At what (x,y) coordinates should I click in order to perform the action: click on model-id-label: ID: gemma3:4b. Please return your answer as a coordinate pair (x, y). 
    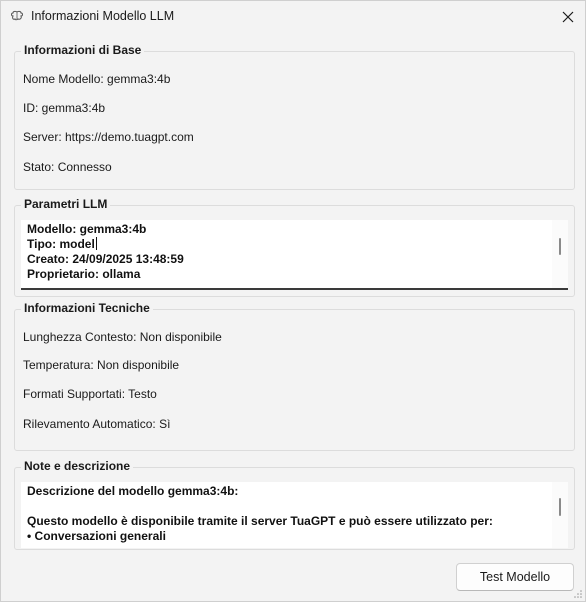
    Looking at the image, I should click on (64, 108).